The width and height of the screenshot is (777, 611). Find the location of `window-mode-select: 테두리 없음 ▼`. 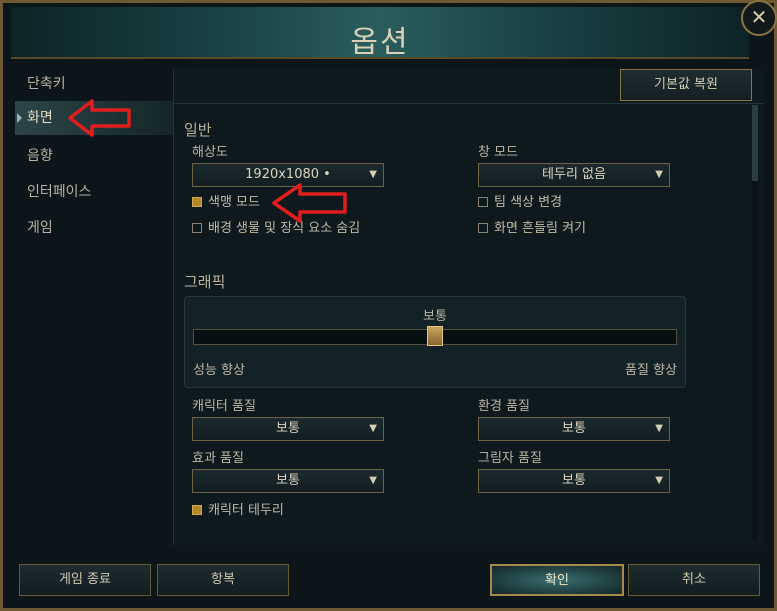

window-mode-select: 테두리 없음 ▼ is located at coordinates (574, 175).